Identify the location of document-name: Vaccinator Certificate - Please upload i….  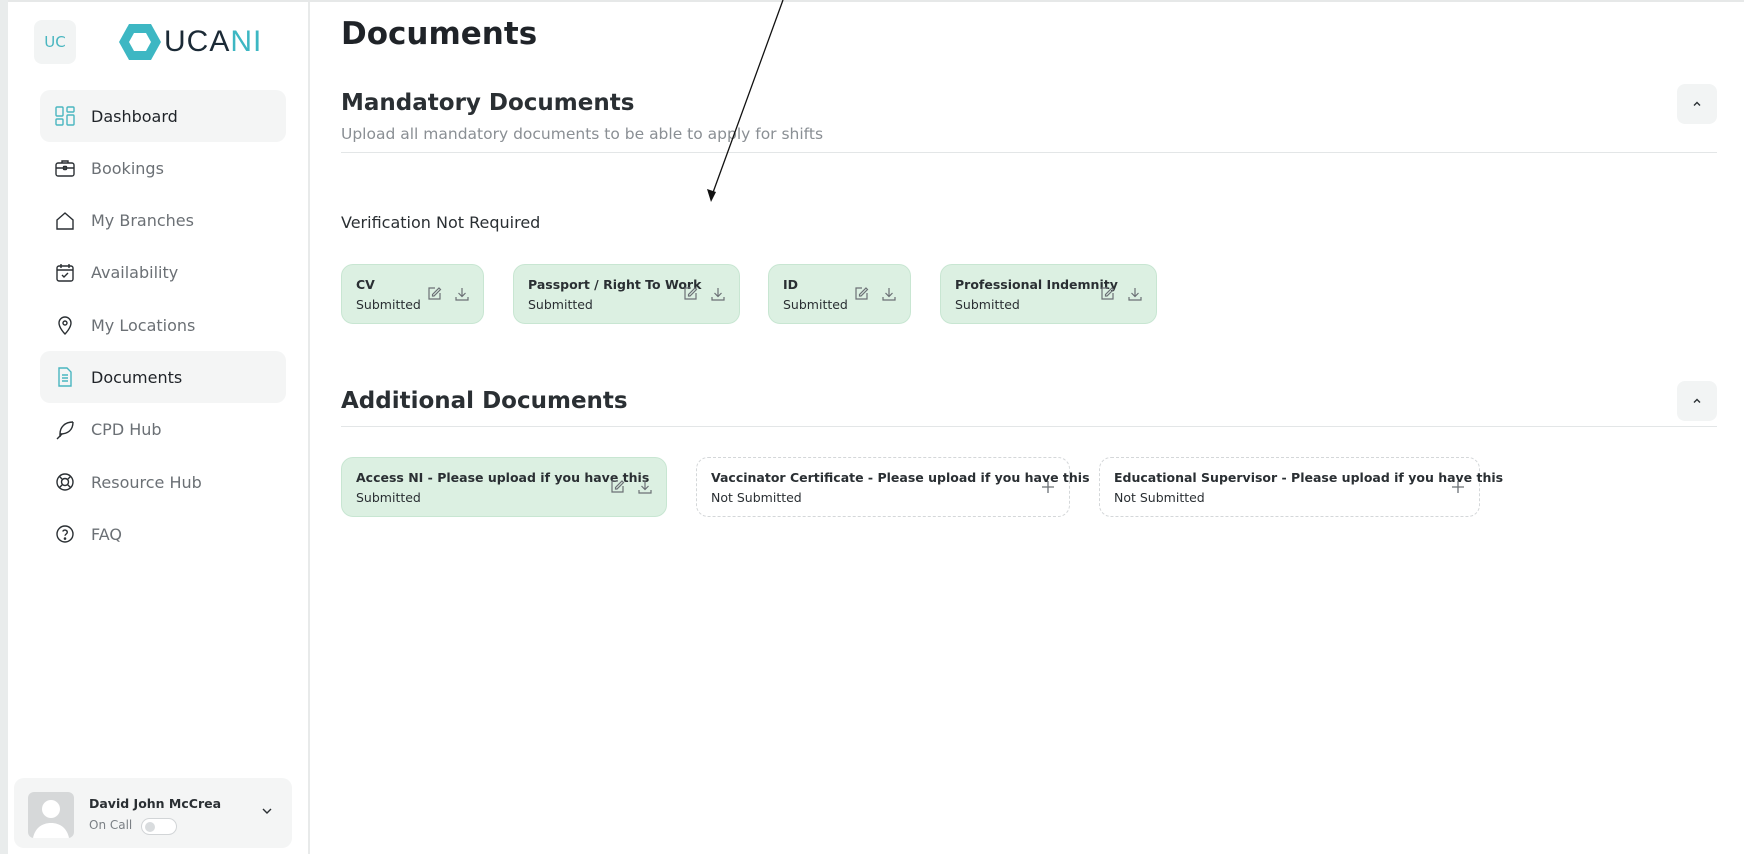
(900, 477).